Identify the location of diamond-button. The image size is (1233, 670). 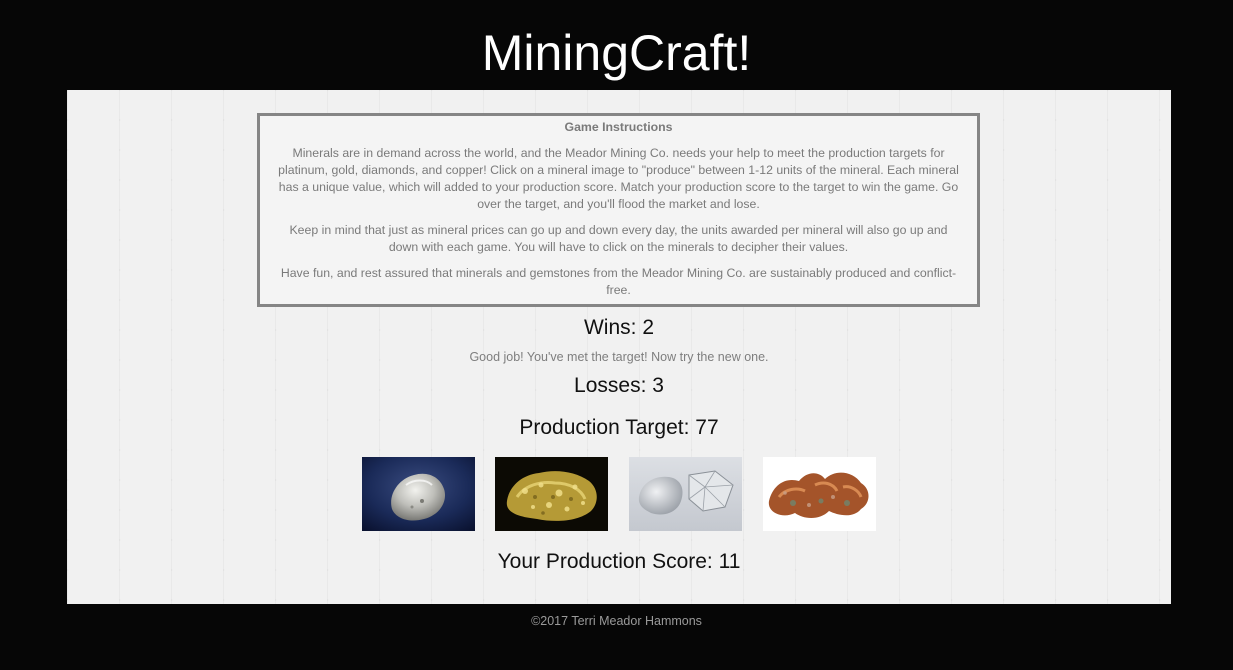
(685, 494).